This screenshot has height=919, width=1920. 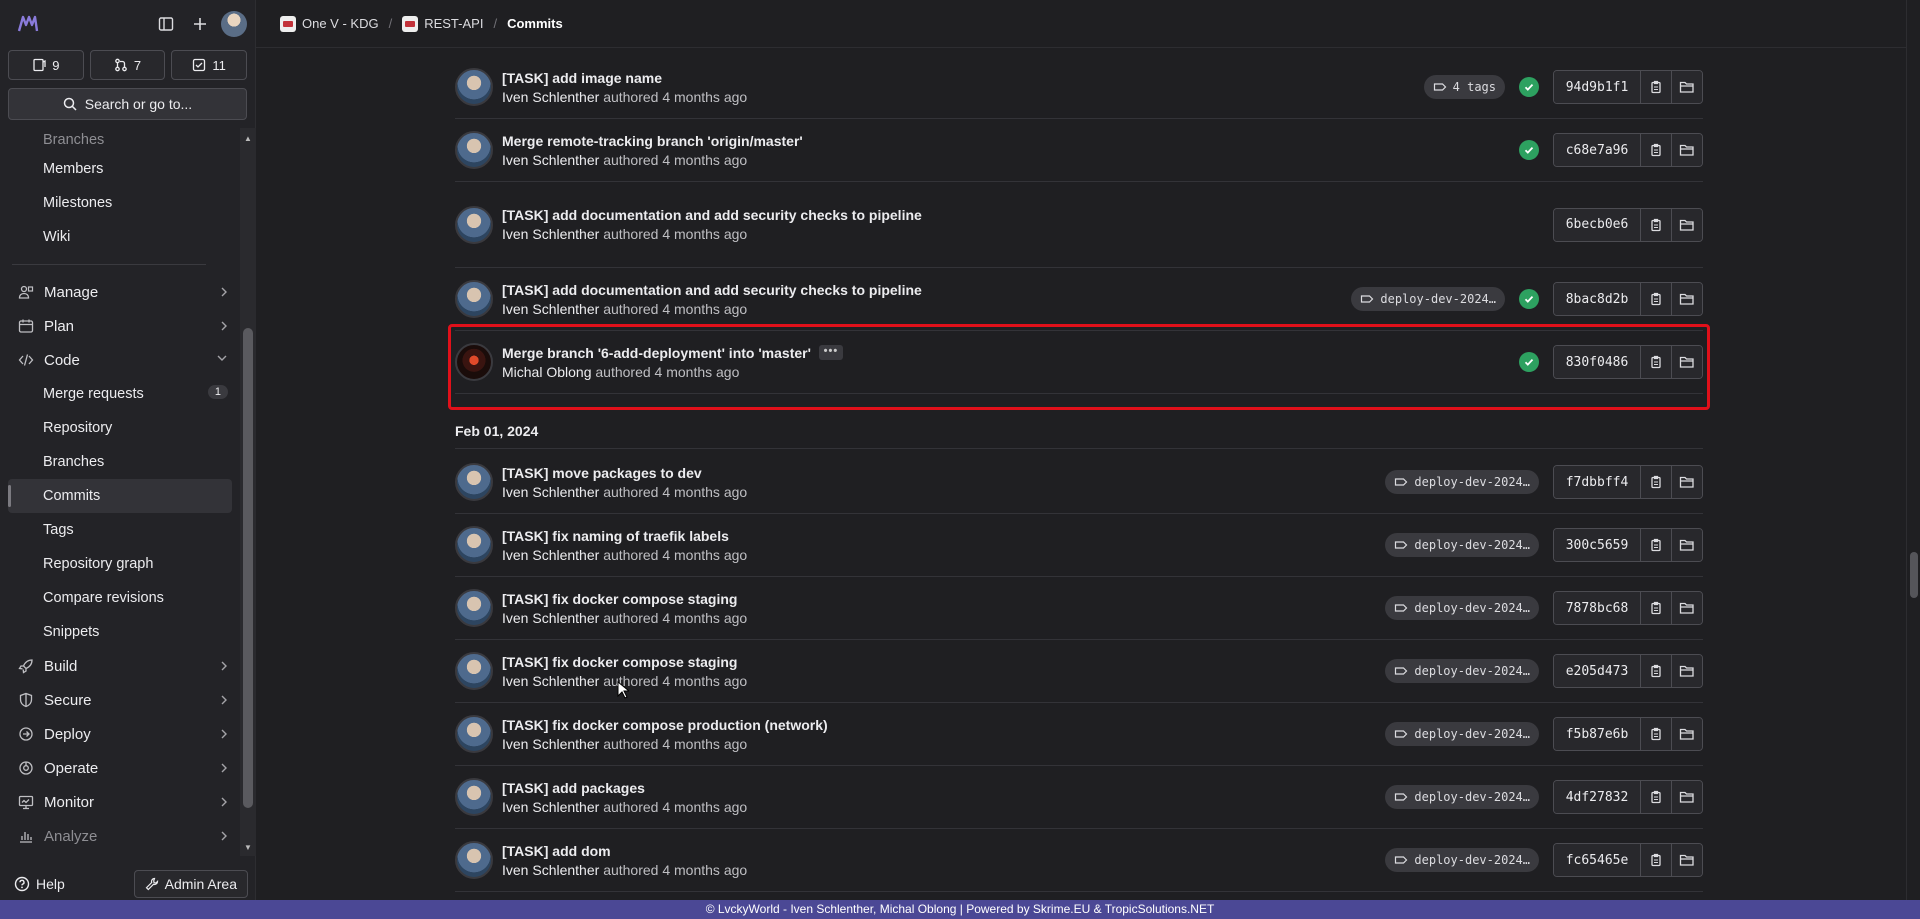 I want to click on commit-sha: 300c5659, so click(x=1597, y=545).